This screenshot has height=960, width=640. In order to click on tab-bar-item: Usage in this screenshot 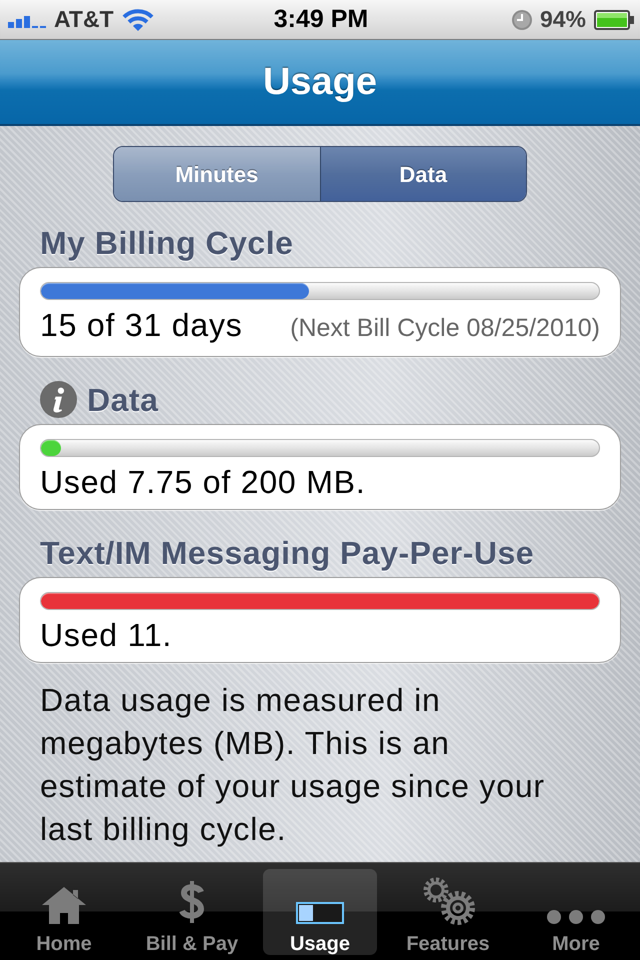, I will do `click(320, 912)`.